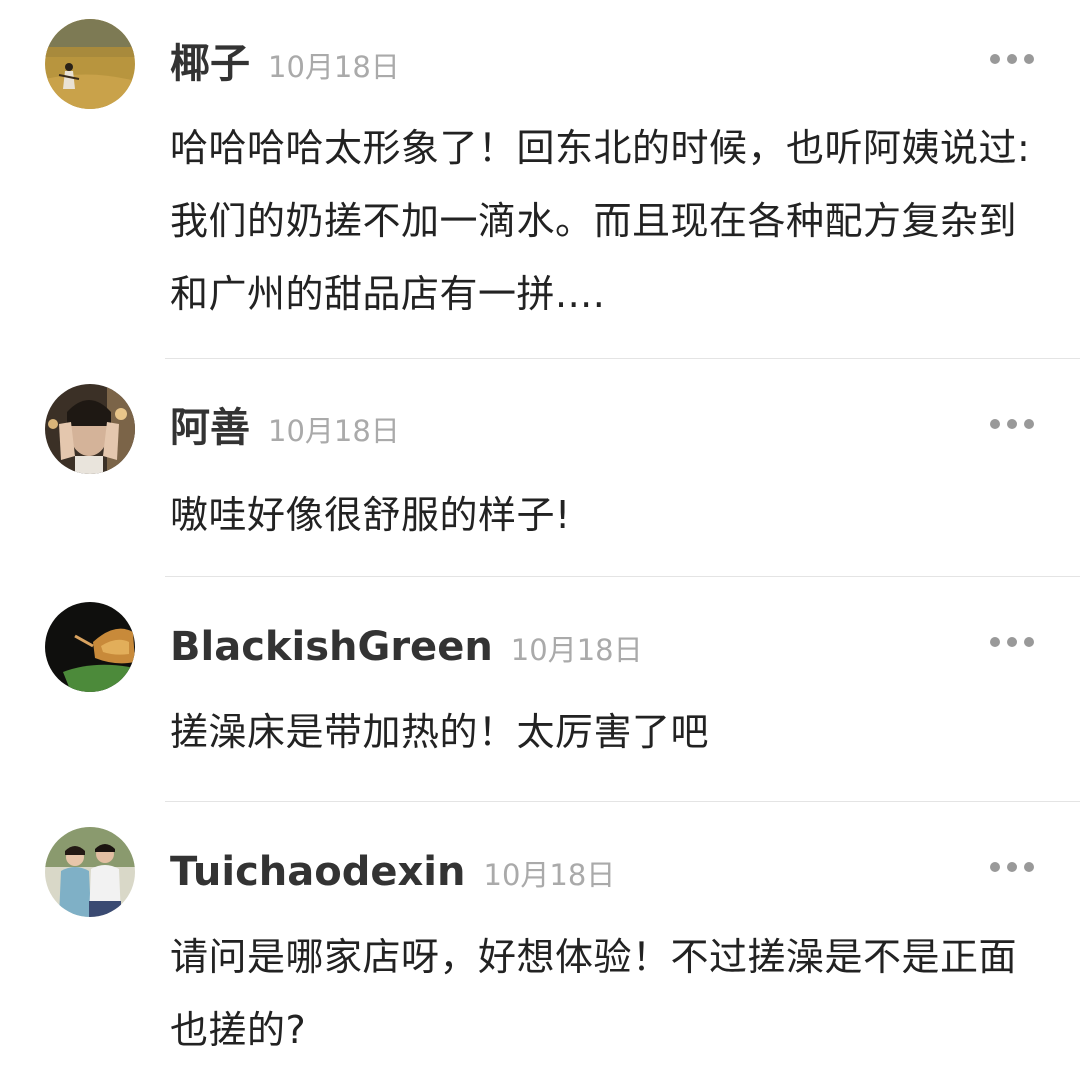 Image resolution: width=1080 pixels, height=1090 pixels. What do you see at coordinates (549, 875) in the screenshot?
I see `comment-date: 10月18日` at bounding box center [549, 875].